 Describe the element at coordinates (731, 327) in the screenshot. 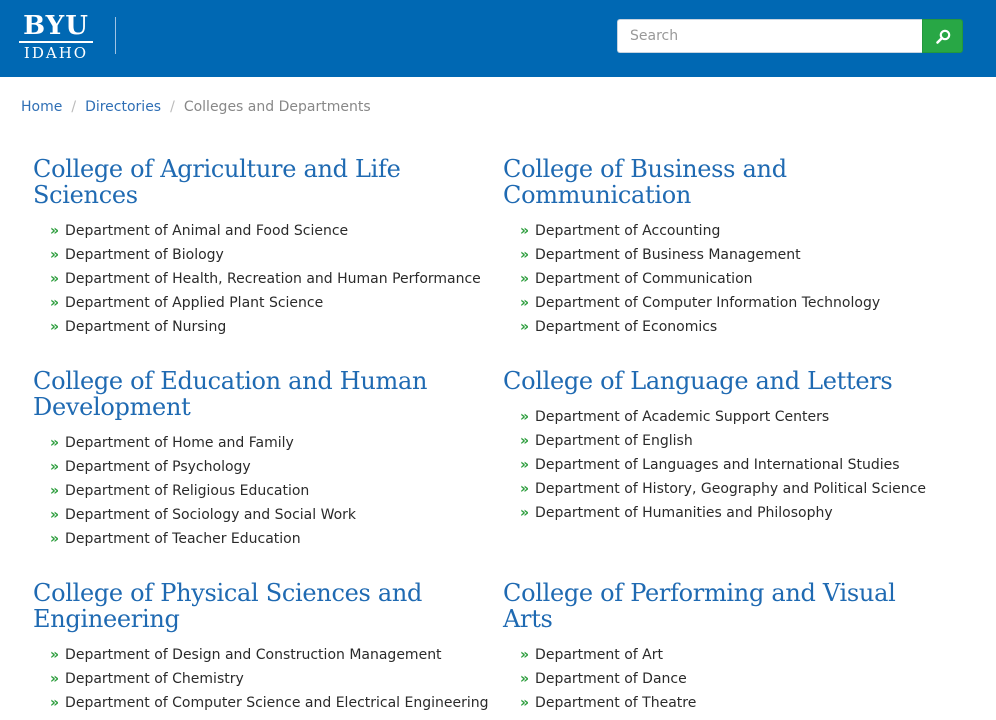

I see `department-item: » Department of Economics` at that location.